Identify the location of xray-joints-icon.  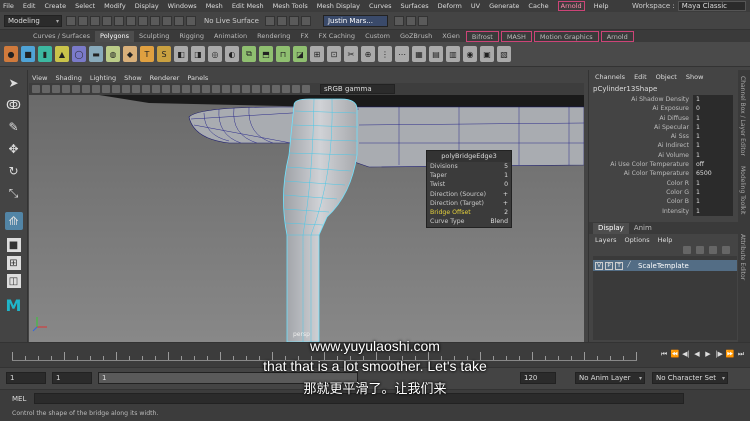
(266, 89).